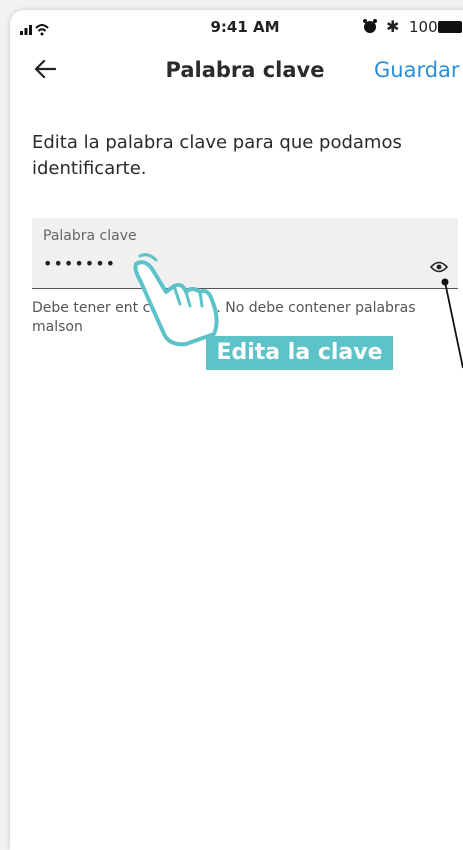 The width and height of the screenshot is (463, 850). I want to click on hand-pointer-icon, so click(181, 300).